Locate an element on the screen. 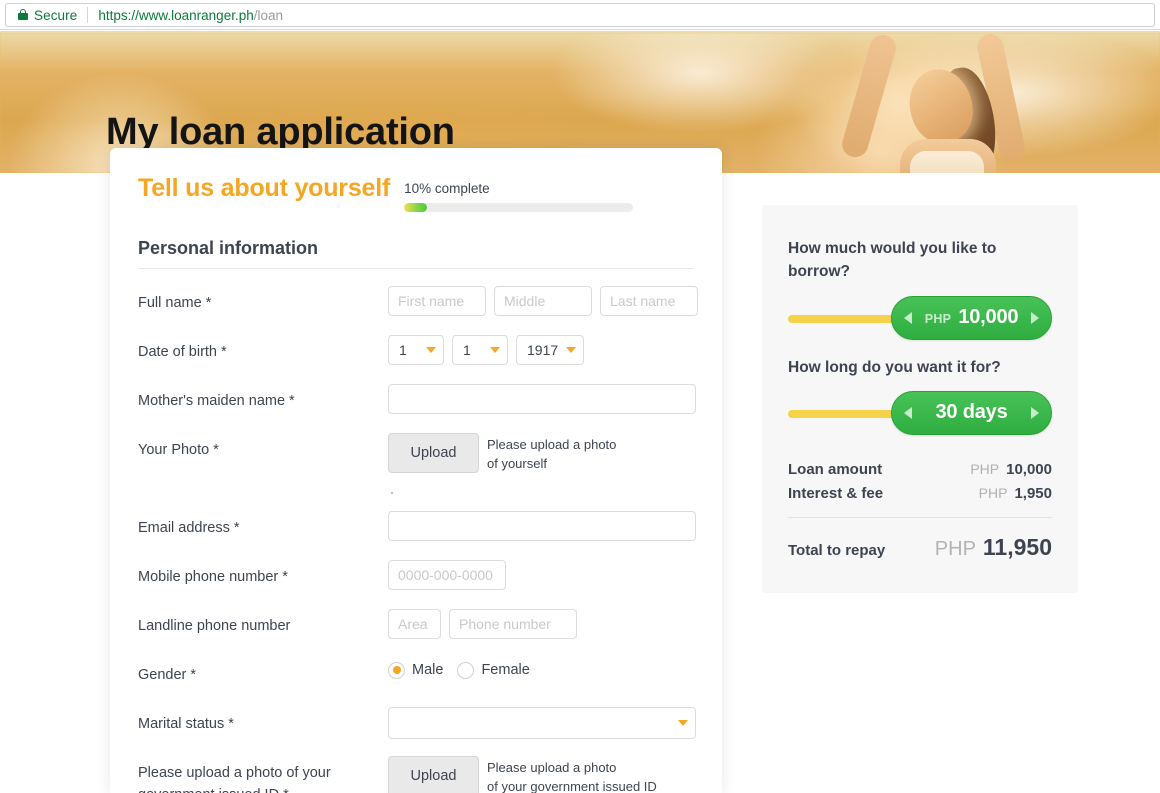 This screenshot has width=1160, height=793. government-id-label-line1: Please upload a photo of your is located at coordinates (234, 772).